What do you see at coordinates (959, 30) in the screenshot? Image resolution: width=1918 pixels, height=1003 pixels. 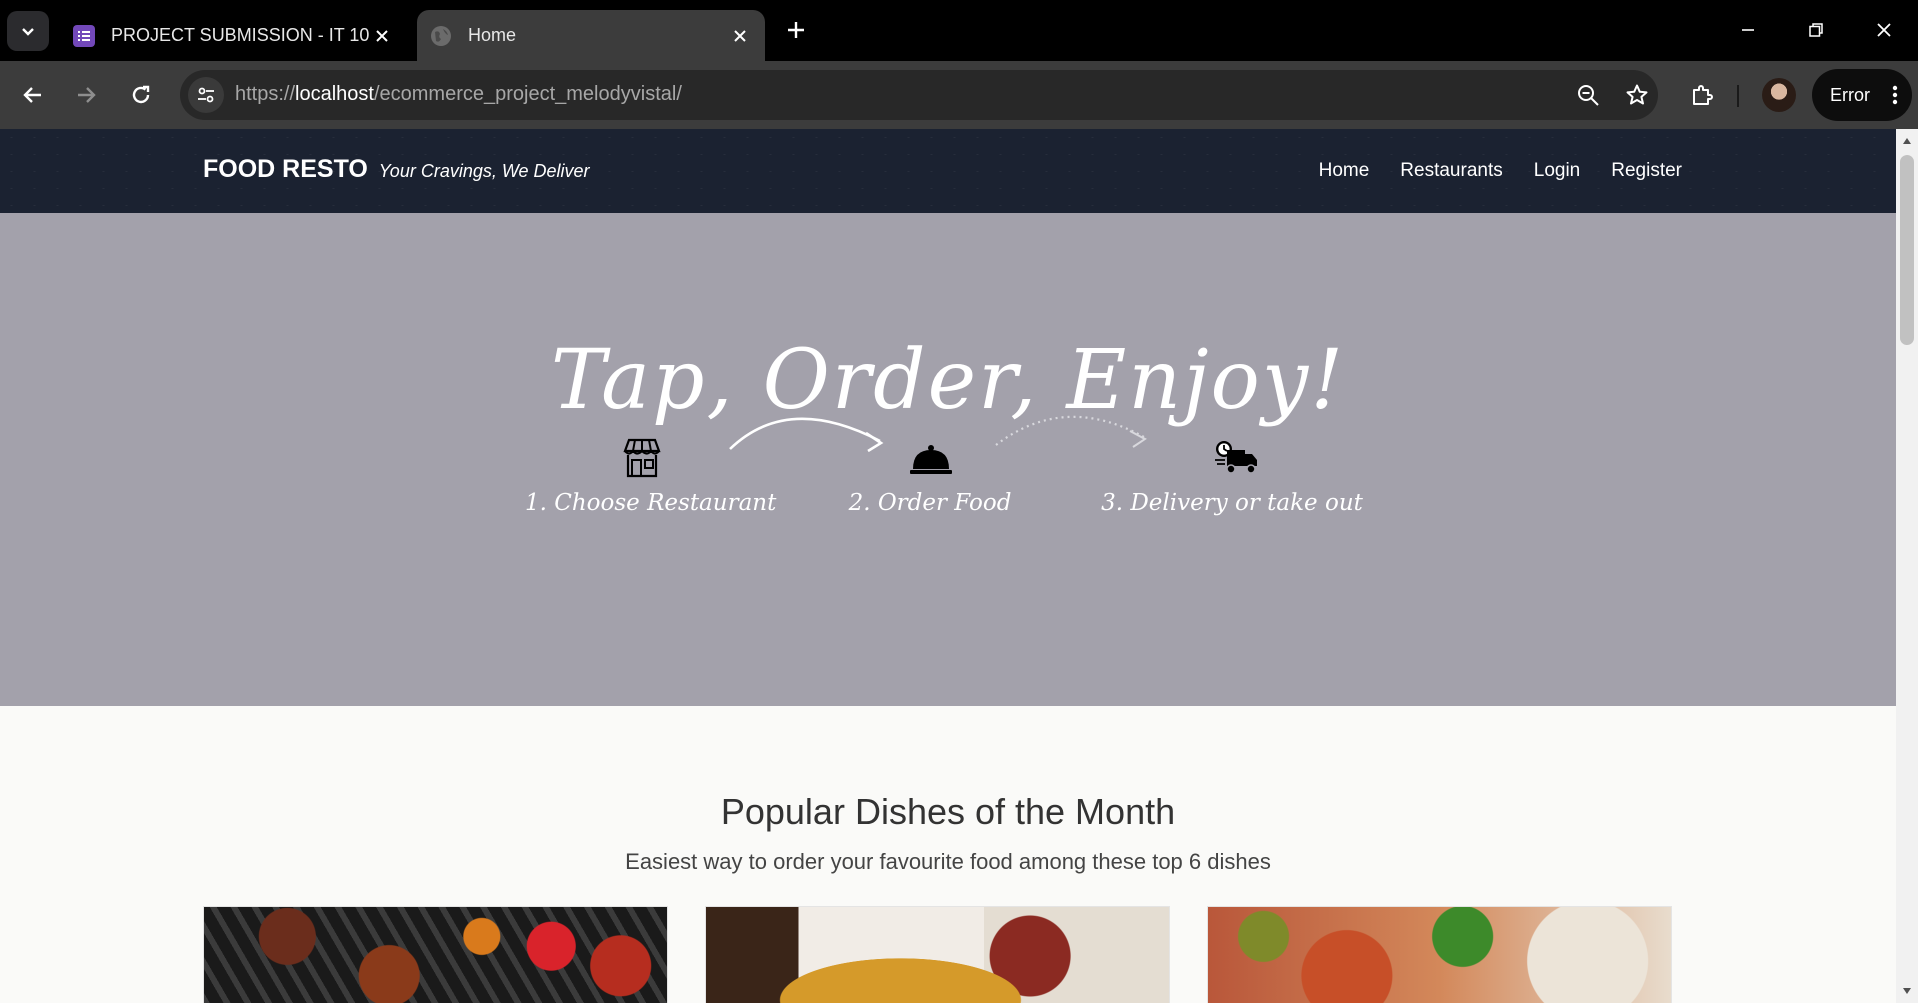 I see `browser-tabstrip: PROJECT SUBMISSION - IT 107 Home` at bounding box center [959, 30].